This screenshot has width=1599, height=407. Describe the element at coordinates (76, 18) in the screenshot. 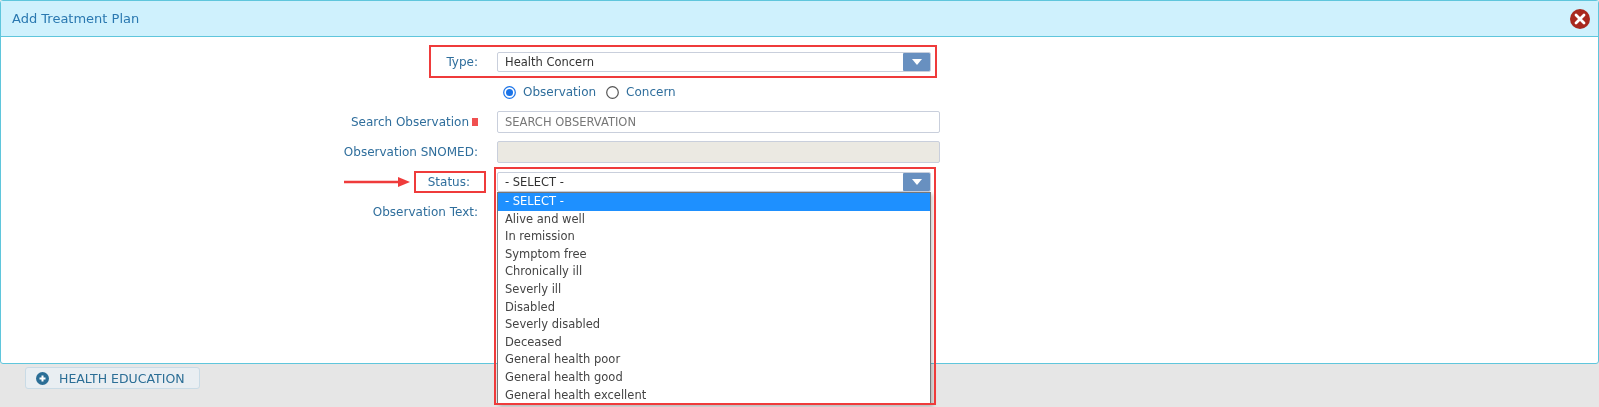

I see `dialog-title: Add Treatment Plan` at that location.